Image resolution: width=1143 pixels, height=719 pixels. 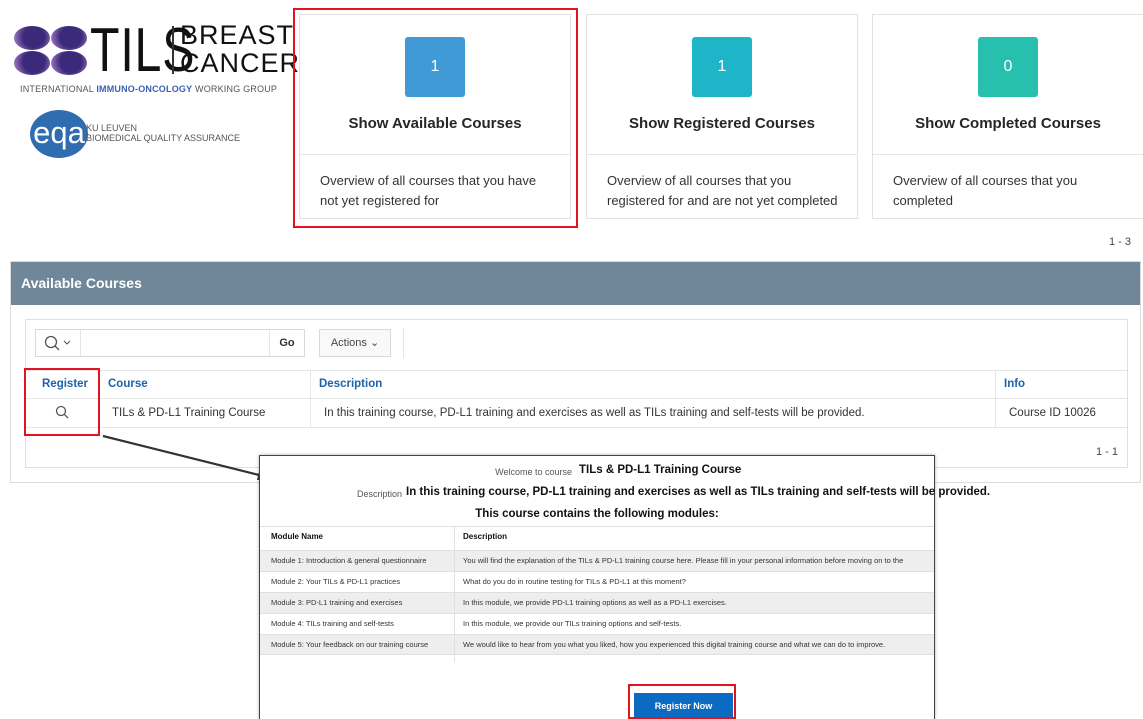 What do you see at coordinates (485, 536) in the screenshot?
I see `column-header-module-description: Description` at bounding box center [485, 536].